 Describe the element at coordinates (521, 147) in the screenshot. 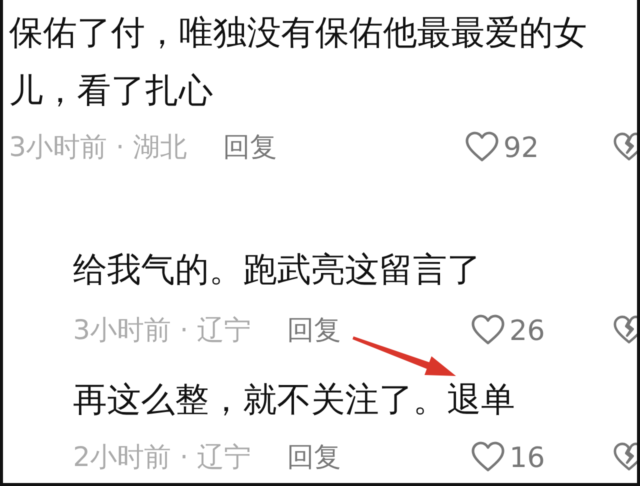

I see `like-count: 92` at that location.